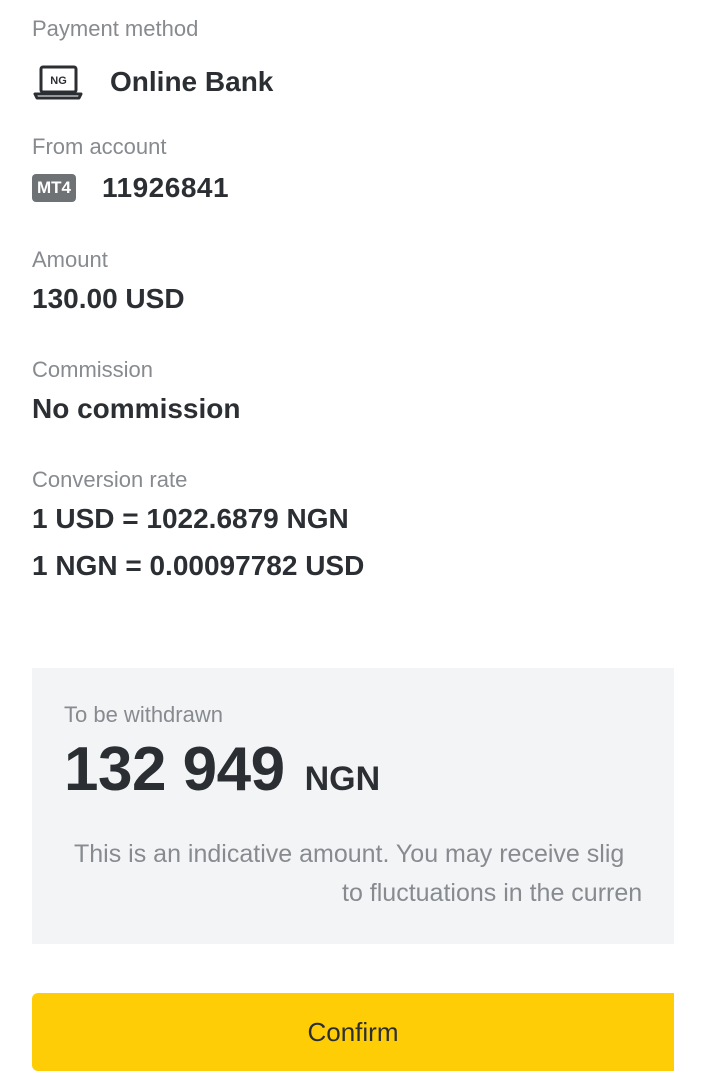 The image size is (703, 1080). Describe the element at coordinates (136, 408) in the screenshot. I see `commission-value: No commission` at that location.